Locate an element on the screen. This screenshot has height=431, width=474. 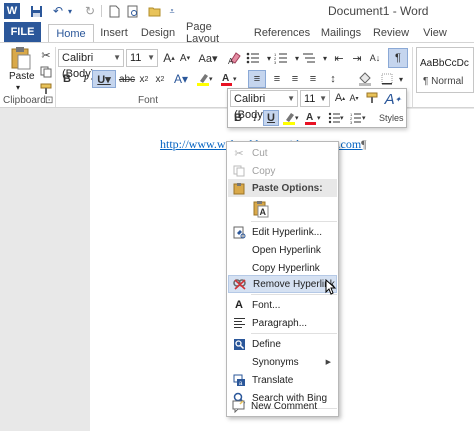
change-case-icon: Aa▾ is located at coordinates (208, 58).